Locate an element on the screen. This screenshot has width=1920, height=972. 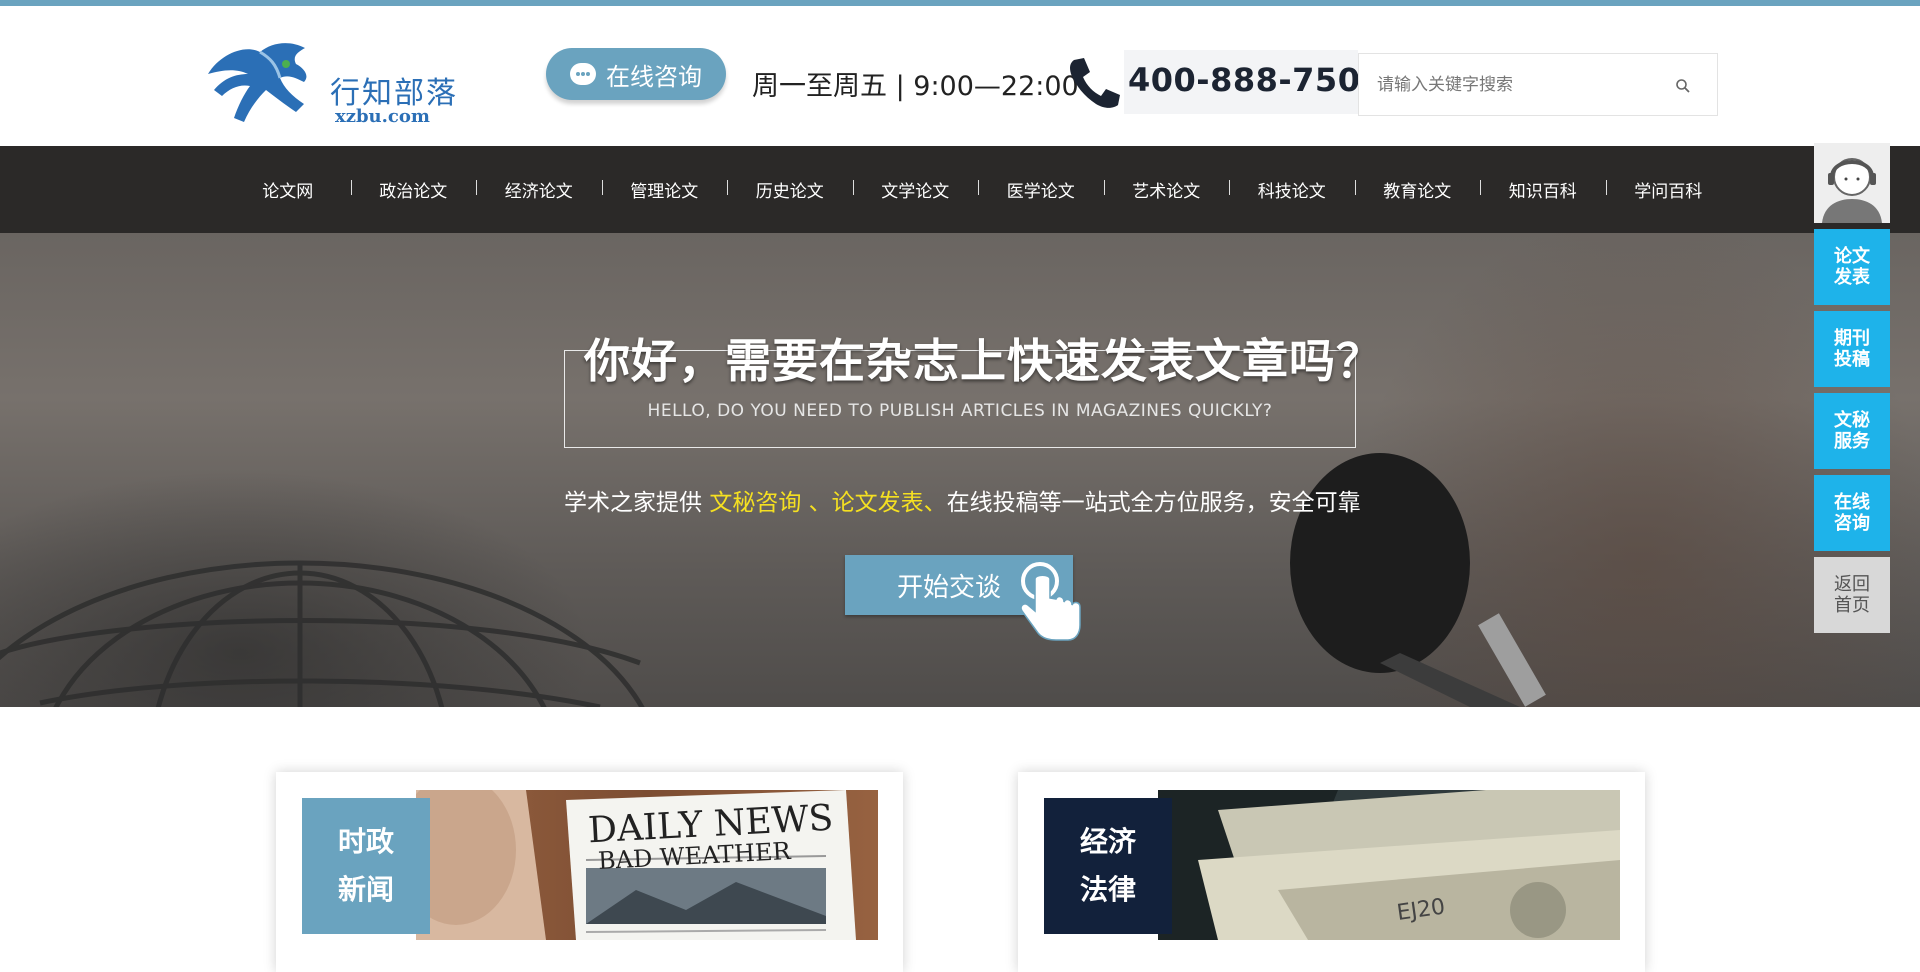
banner-description: 学术之家提供 文秘咨询 、论文发表、在线投稿等一站式全方位服务，安全可靠 is located at coordinates (962, 500).